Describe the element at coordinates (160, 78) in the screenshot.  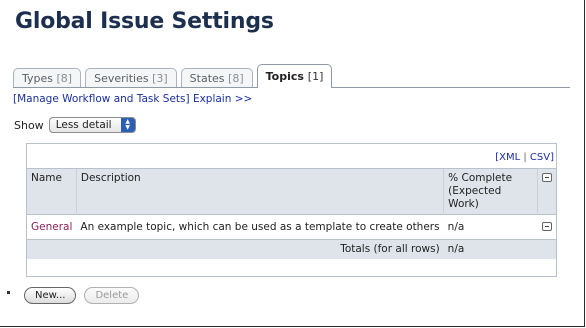
I see `tab-count: [3]` at that location.